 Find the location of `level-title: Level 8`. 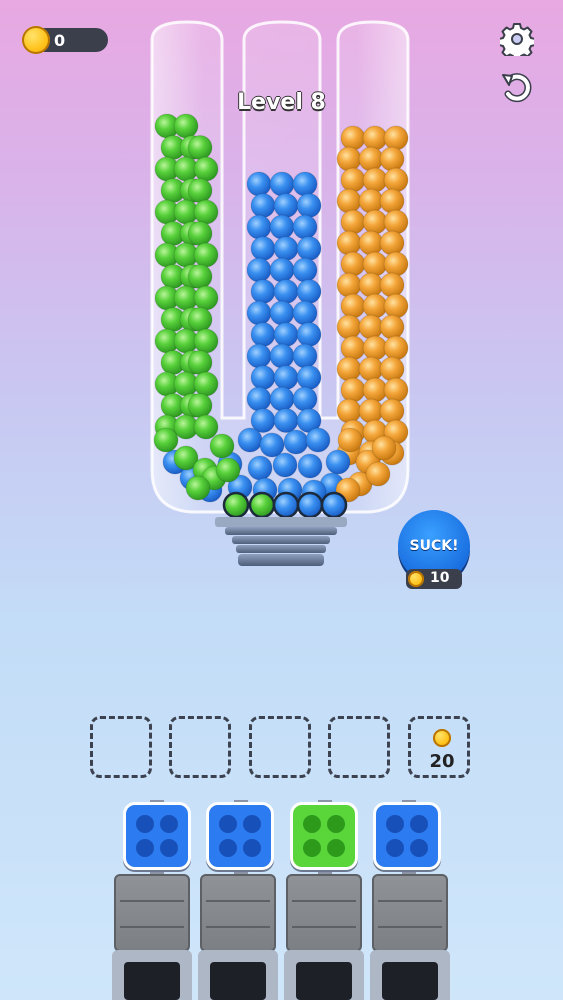

level-title: Level 8 is located at coordinates (281, 102).